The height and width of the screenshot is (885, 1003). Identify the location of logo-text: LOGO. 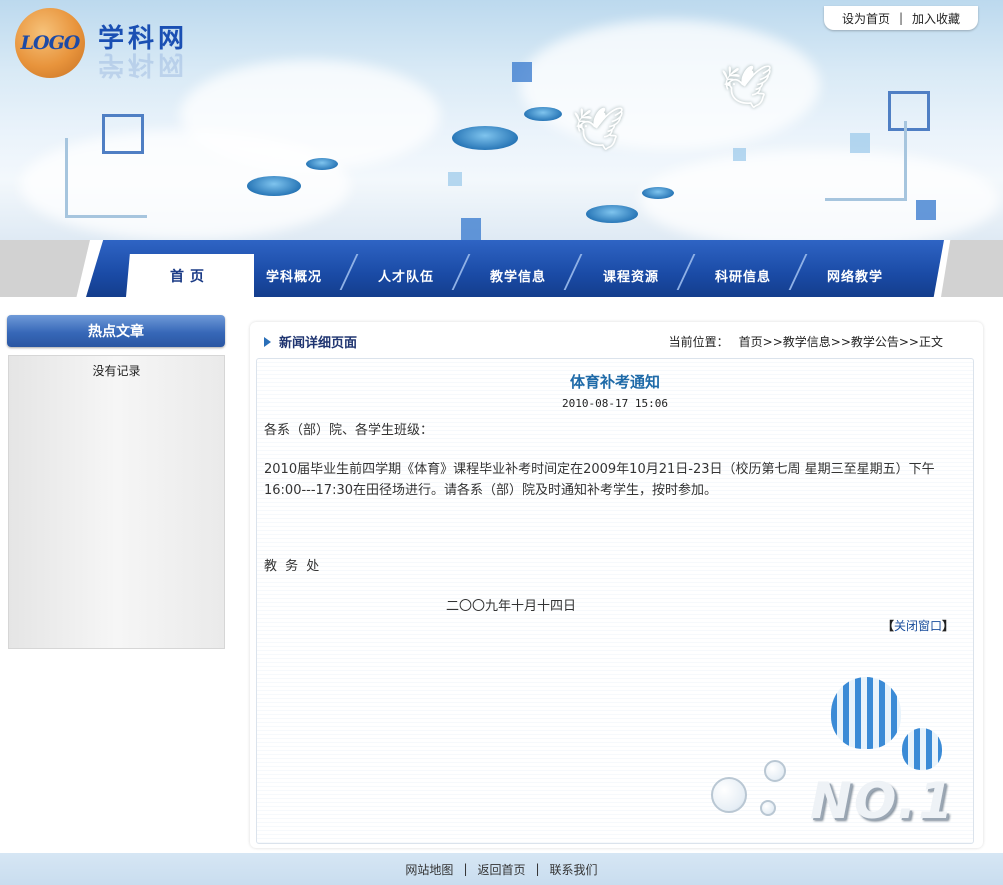
(50, 43).